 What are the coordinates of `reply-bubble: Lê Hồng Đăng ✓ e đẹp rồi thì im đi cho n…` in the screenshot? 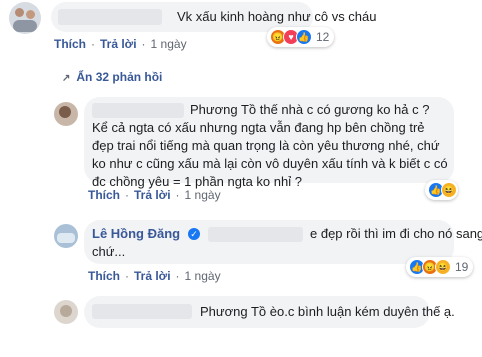 It's located at (283, 242).